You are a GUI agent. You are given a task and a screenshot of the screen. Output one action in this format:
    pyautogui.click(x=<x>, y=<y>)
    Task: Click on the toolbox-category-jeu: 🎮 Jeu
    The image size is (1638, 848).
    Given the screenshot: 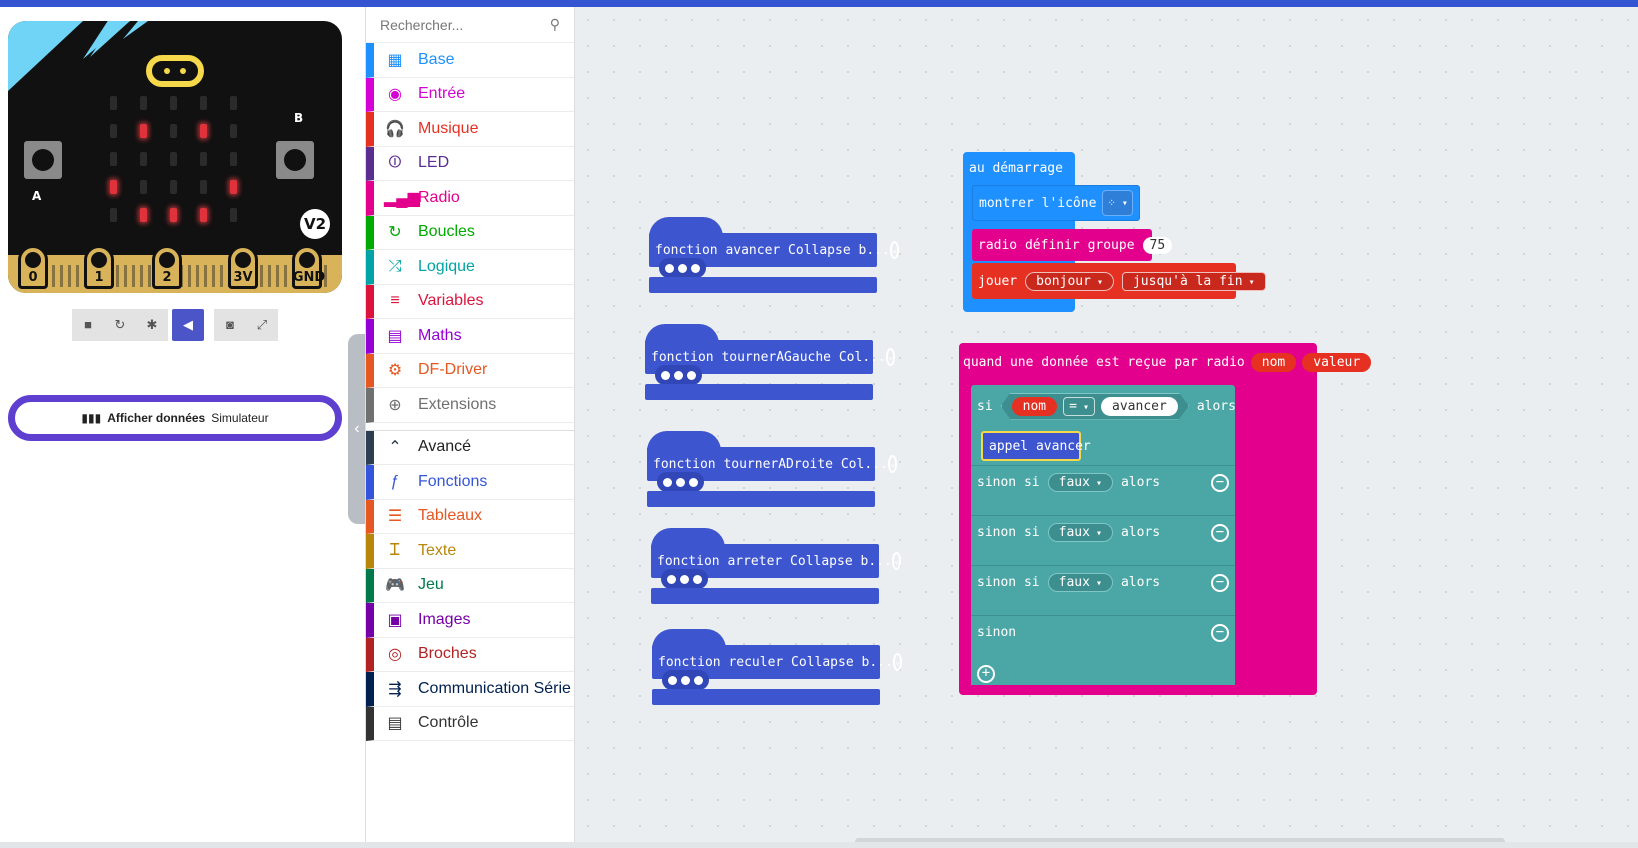 What is the action you would take?
    pyautogui.click(x=470, y=585)
    